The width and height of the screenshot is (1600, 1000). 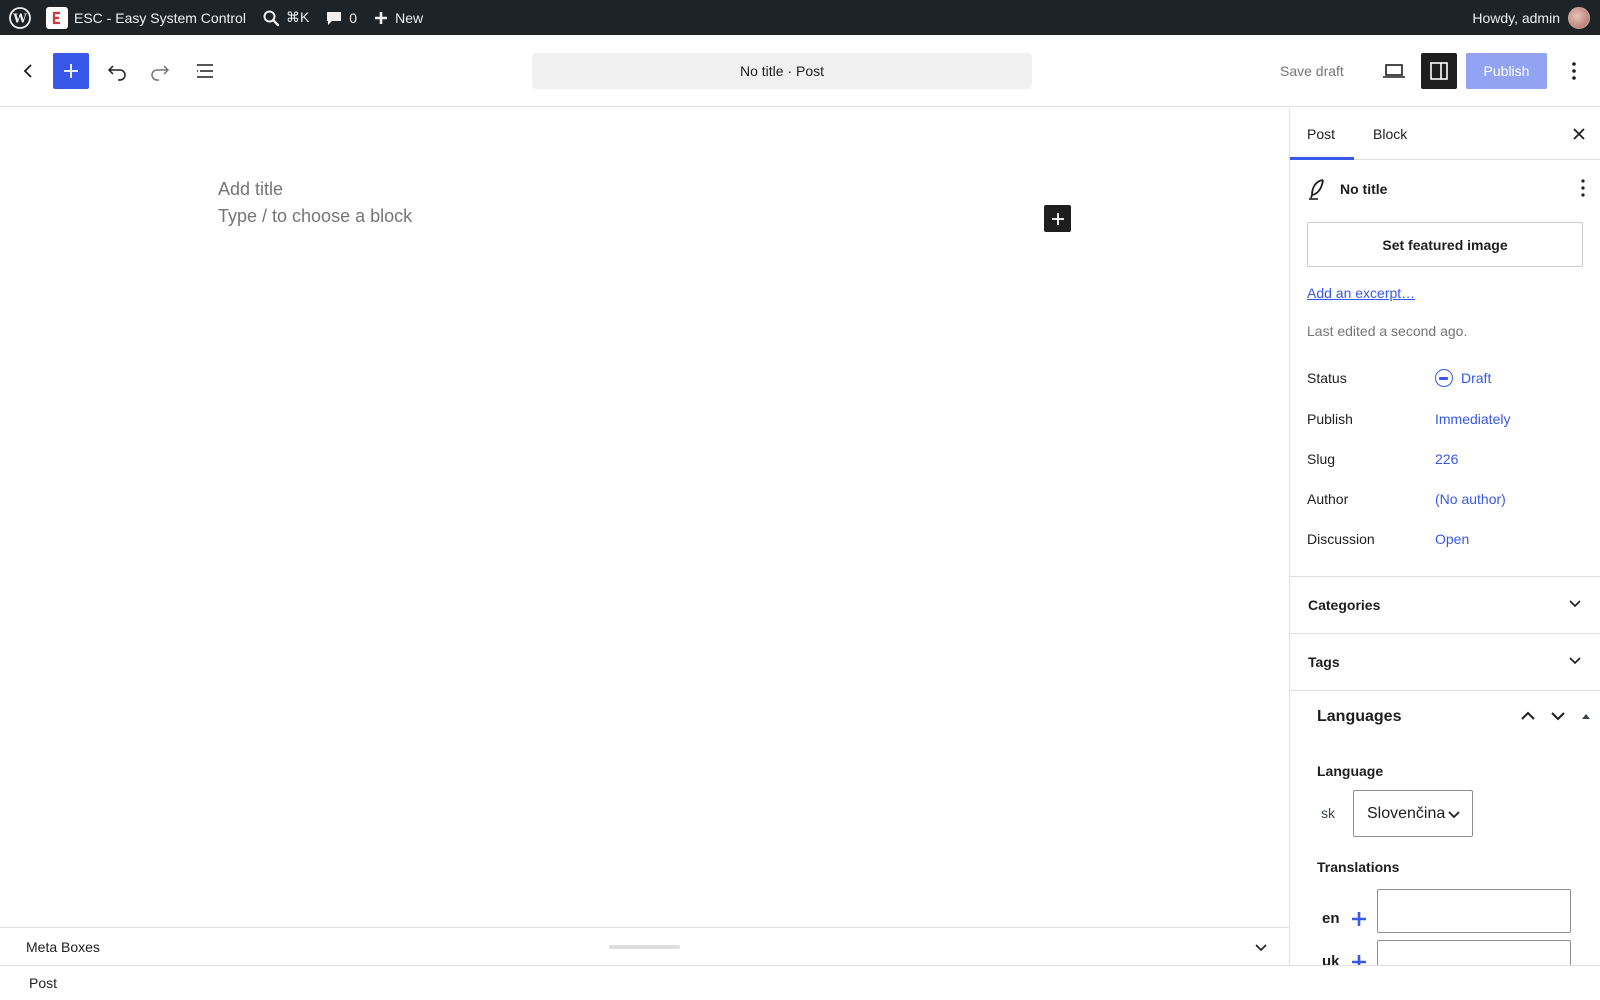 I want to click on meta-boxes-panel: Meta Boxes, so click(x=644, y=946).